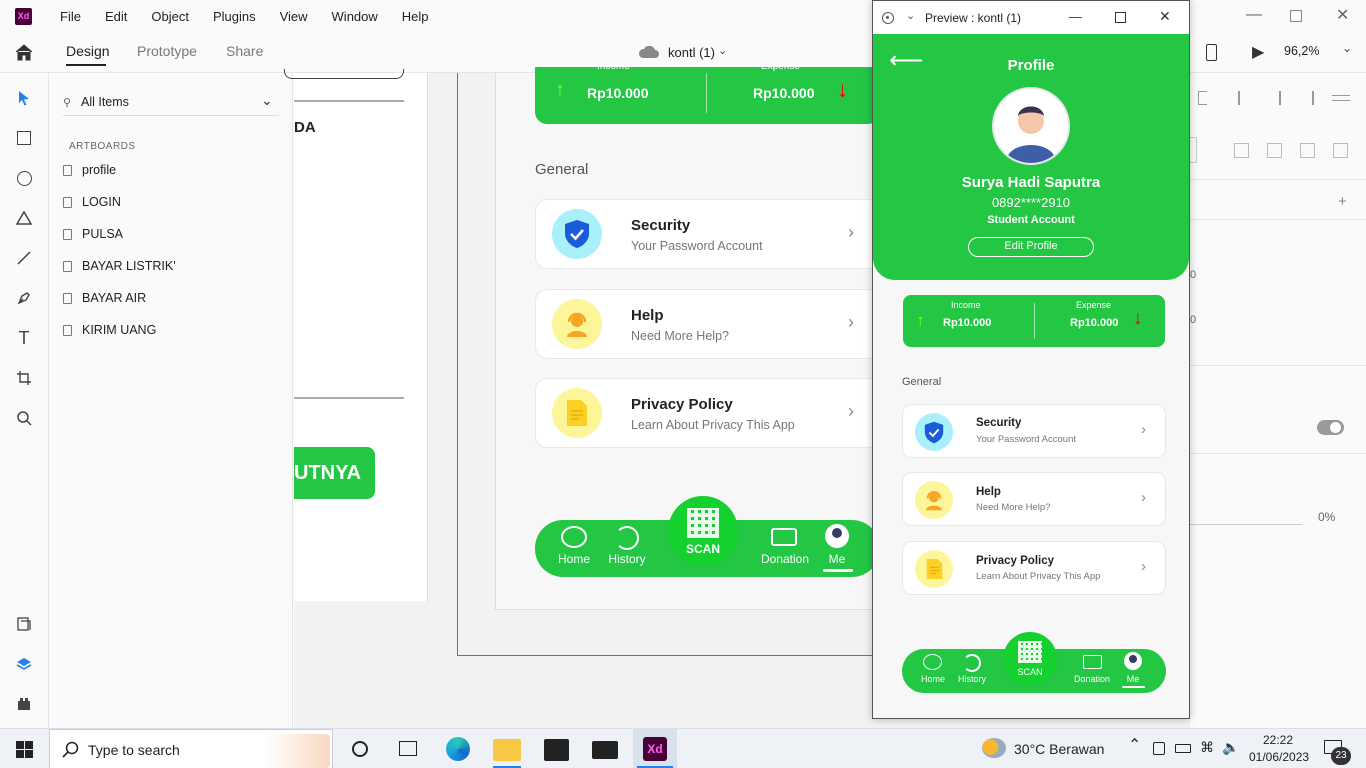 This screenshot has width=1366, height=768. I want to click on taskbar-search: Type to search, so click(191, 748).